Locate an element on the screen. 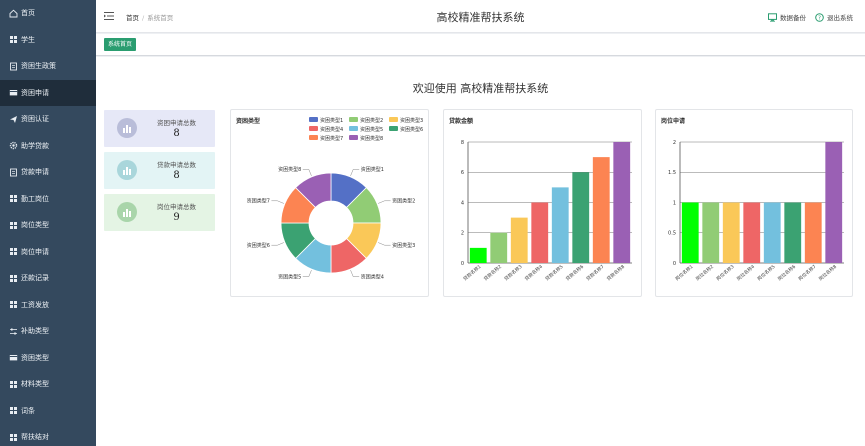 The height and width of the screenshot is (446, 865). help-circle-icon: ? is located at coordinates (819, 17).